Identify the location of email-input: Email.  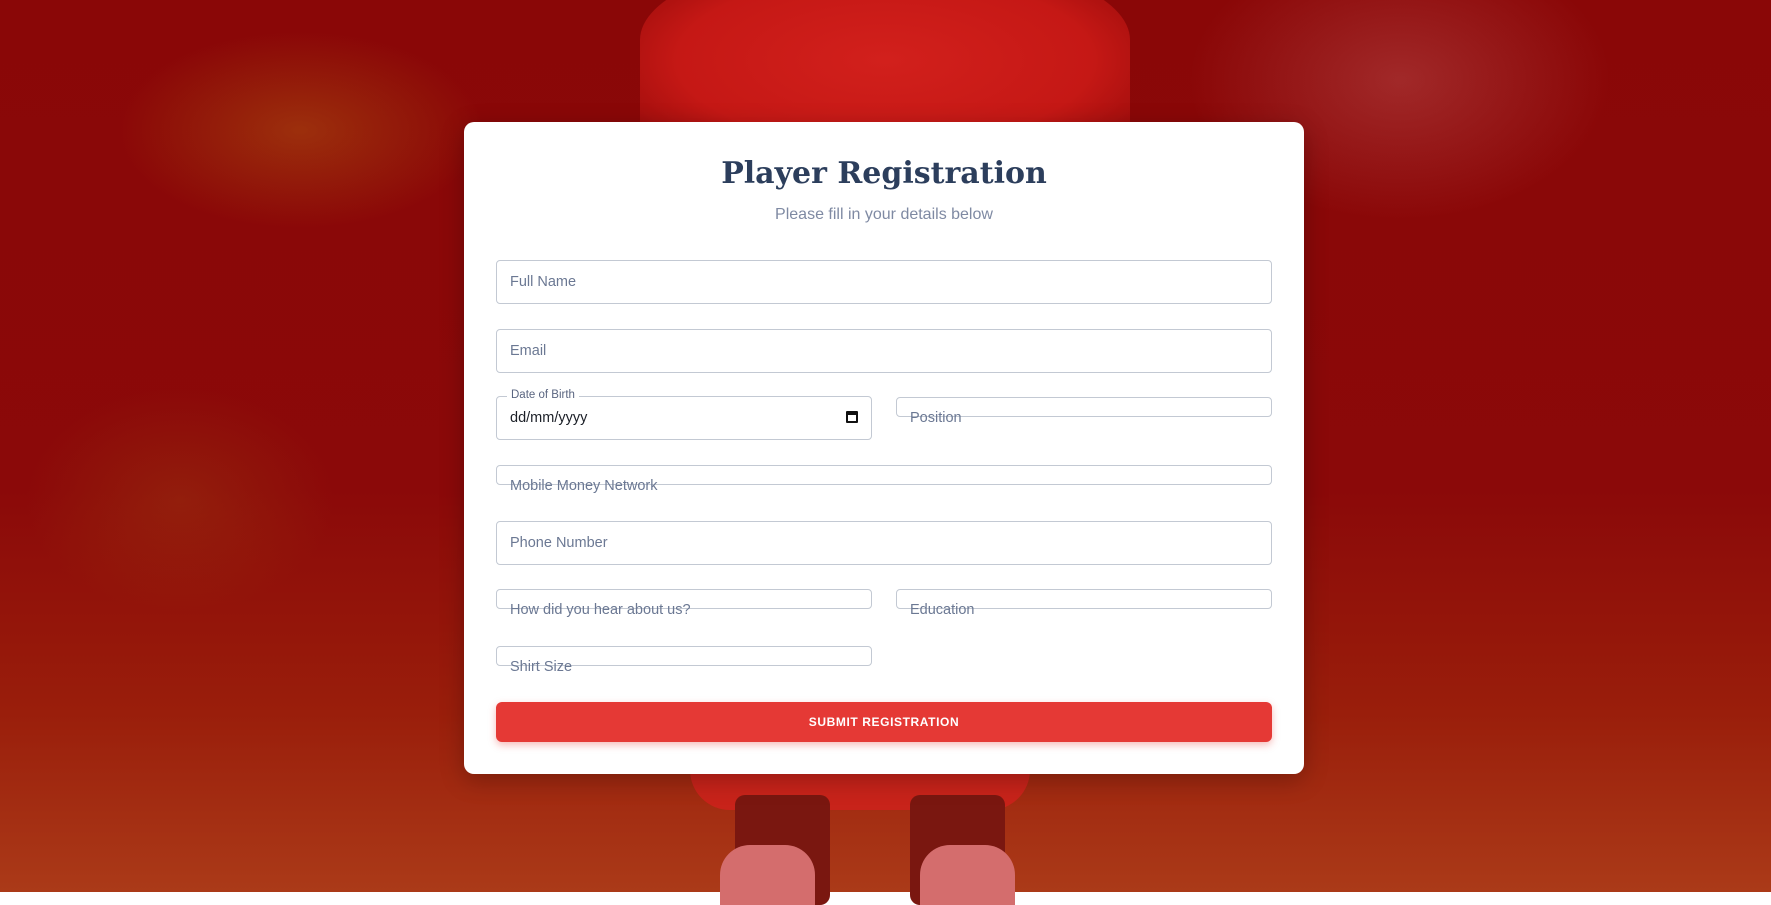
(884, 351).